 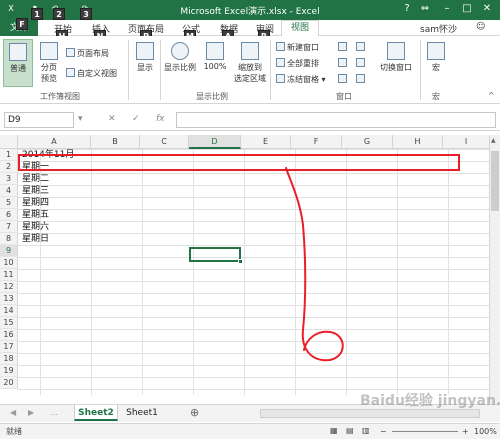 What do you see at coordinates (13, 412) in the screenshot?
I see `sheet-nav-prev-icon: ◀` at bounding box center [13, 412].